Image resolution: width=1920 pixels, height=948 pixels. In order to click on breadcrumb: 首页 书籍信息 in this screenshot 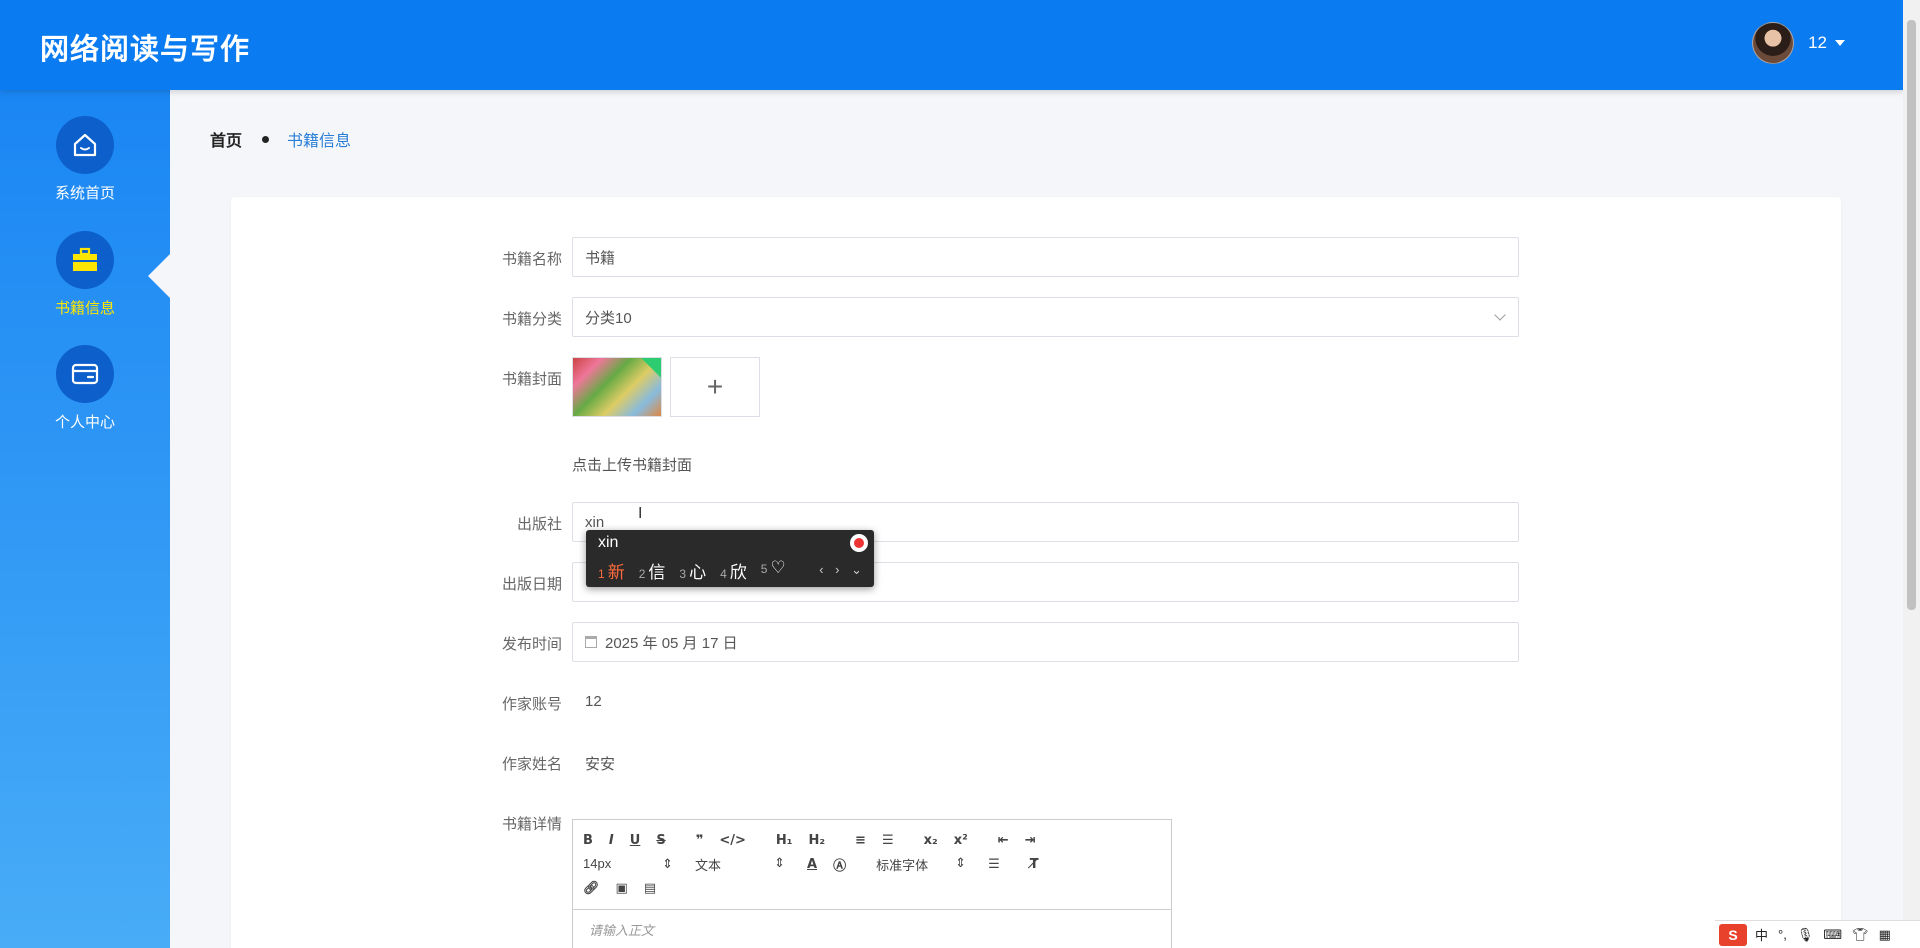, I will do `click(280, 139)`.